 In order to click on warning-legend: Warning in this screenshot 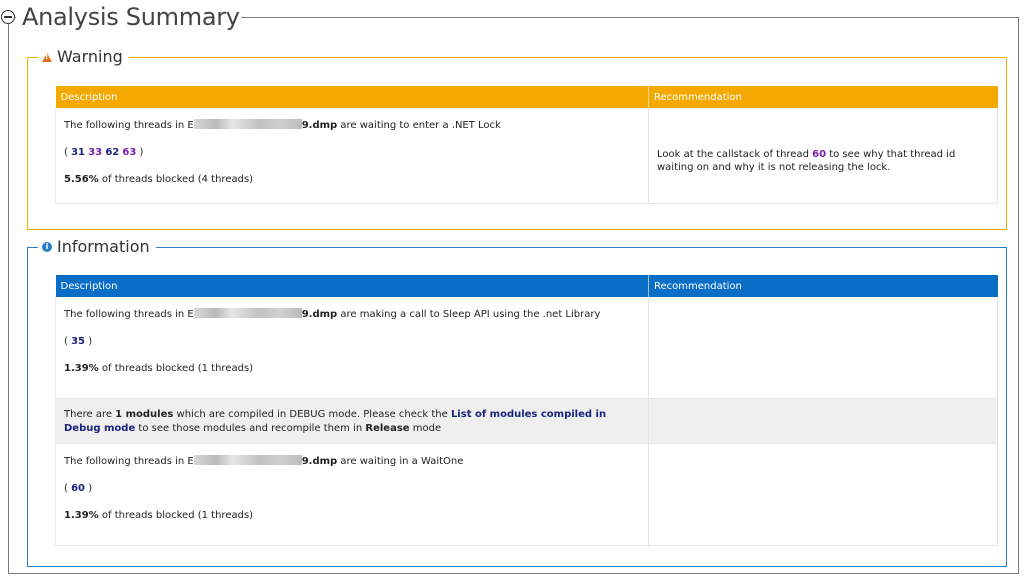, I will do `click(83, 57)`.